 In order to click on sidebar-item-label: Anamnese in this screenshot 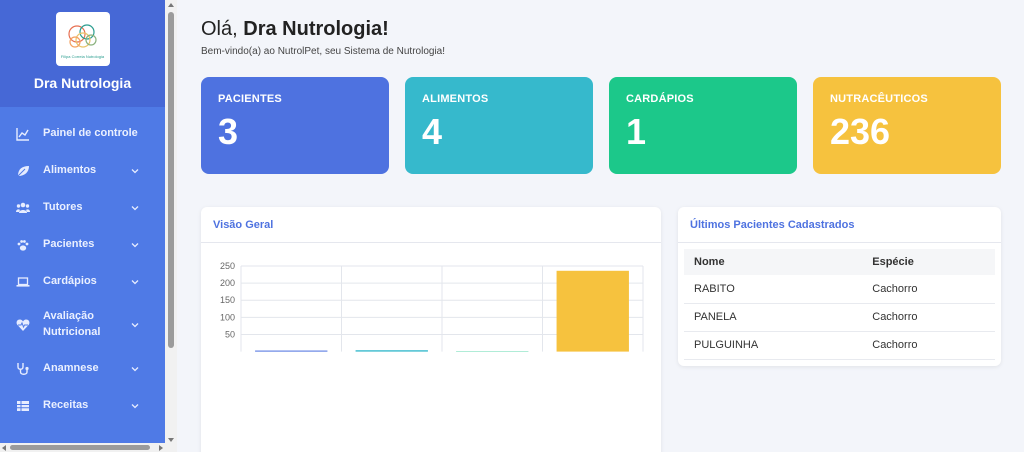, I will do `click(71, 367)`.